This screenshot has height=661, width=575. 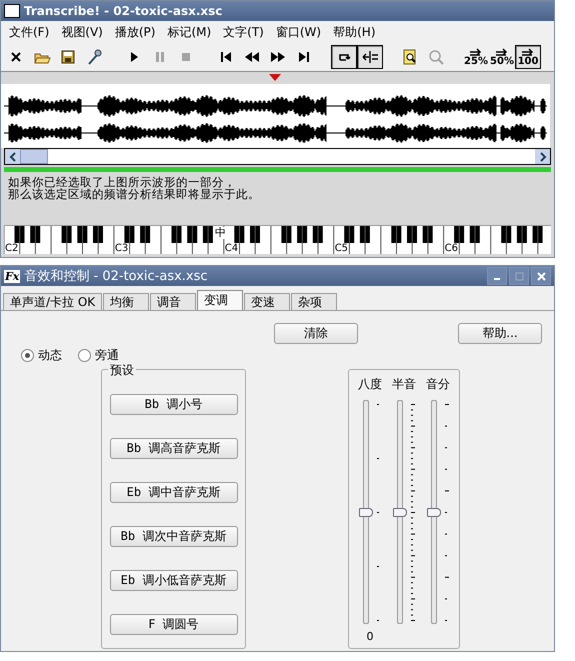 I want to click on menu-item: 播放(P), so click(x=135, y=32).